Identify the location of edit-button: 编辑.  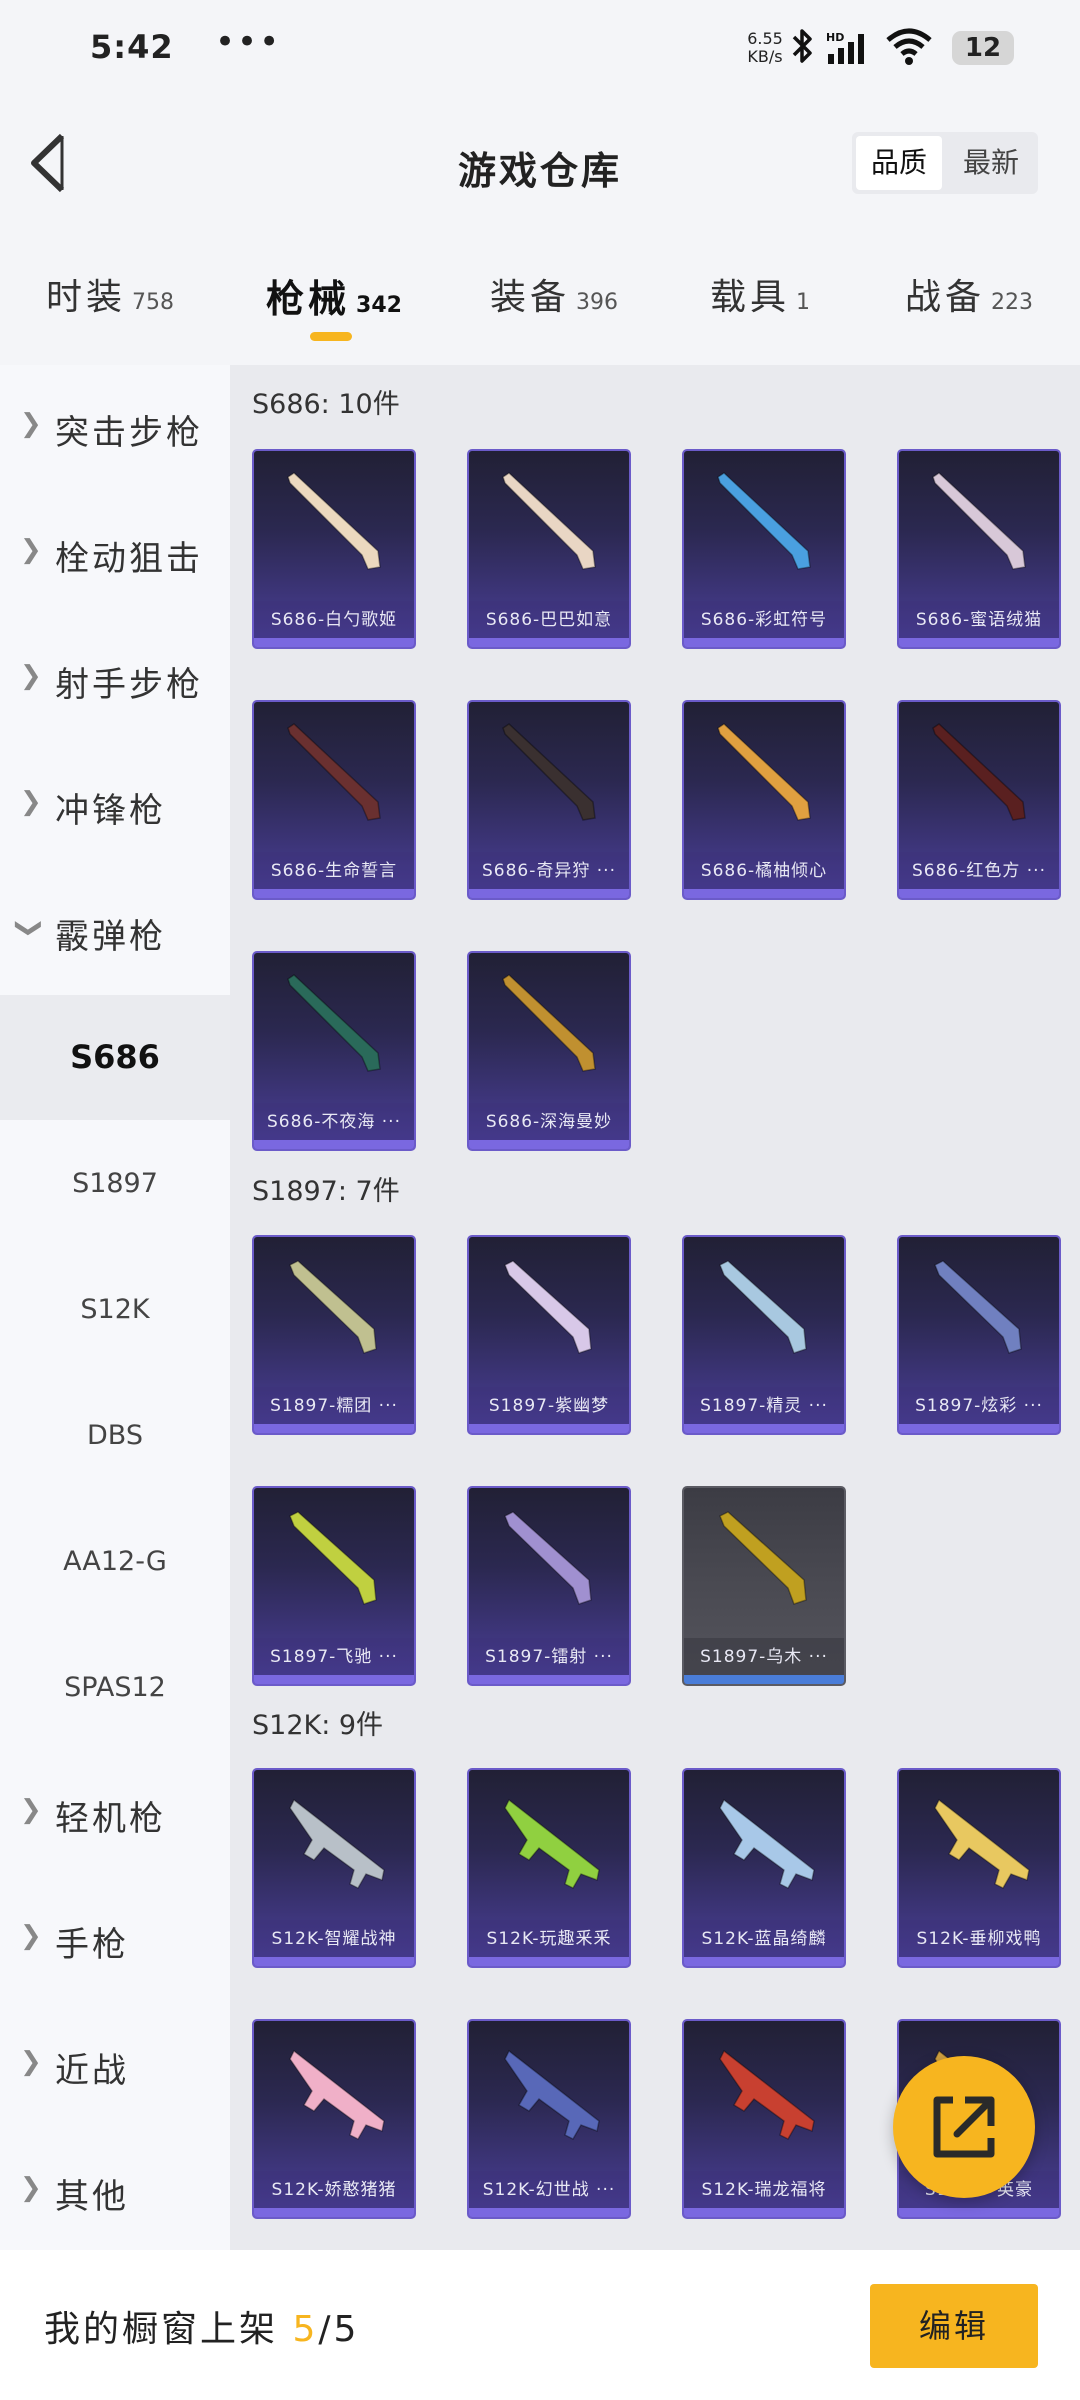
(954, 2326).